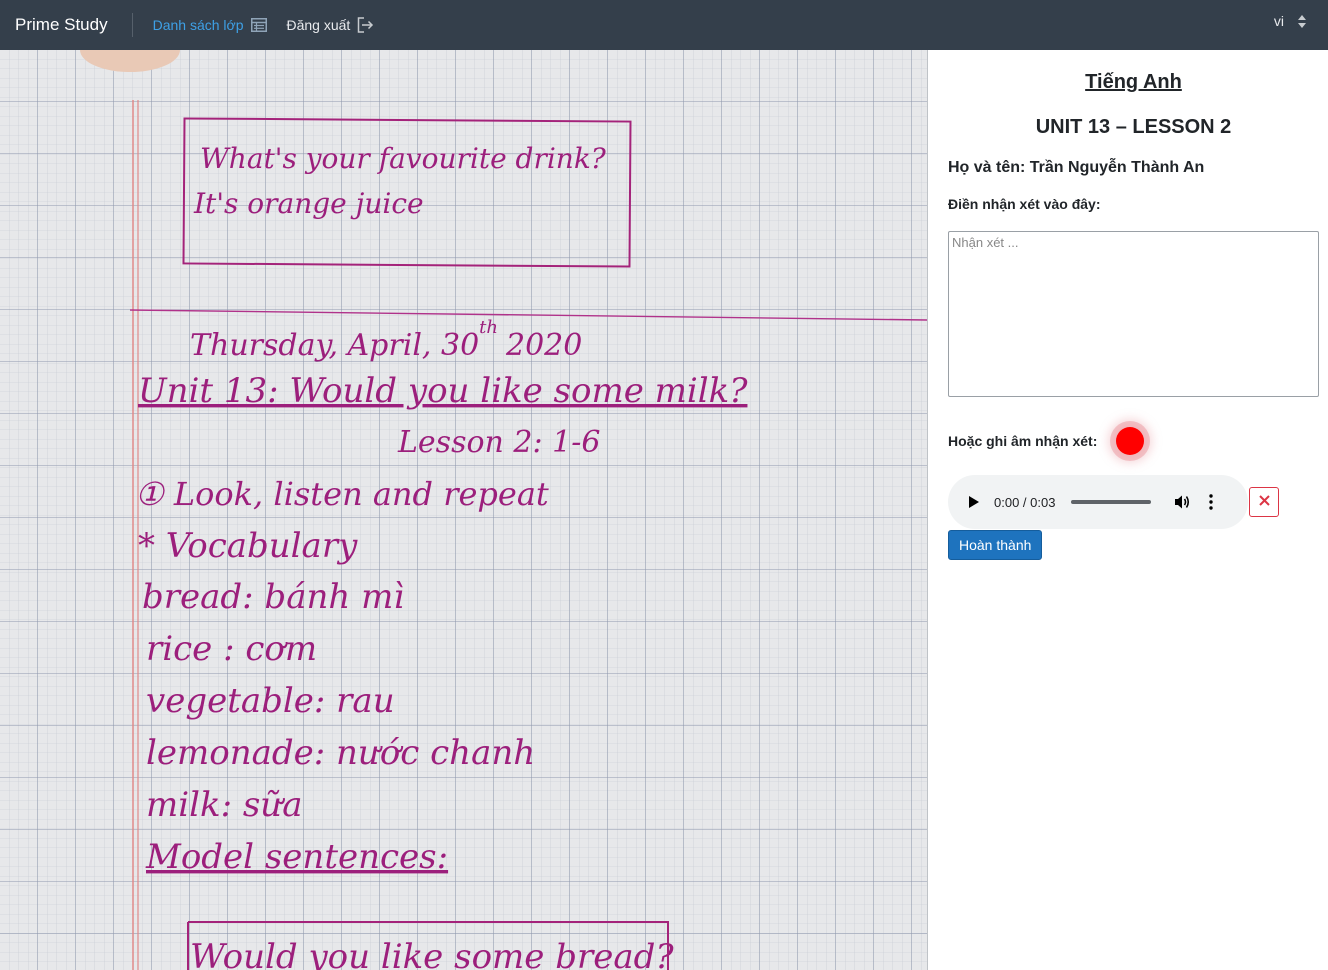 The height and width of the screenshot is (970, 1328). What do you see at coordinates (340, 753) in the screenshot?
I see `vocab-item: lemonade: nước chanh` at bounding box center [340, 753].